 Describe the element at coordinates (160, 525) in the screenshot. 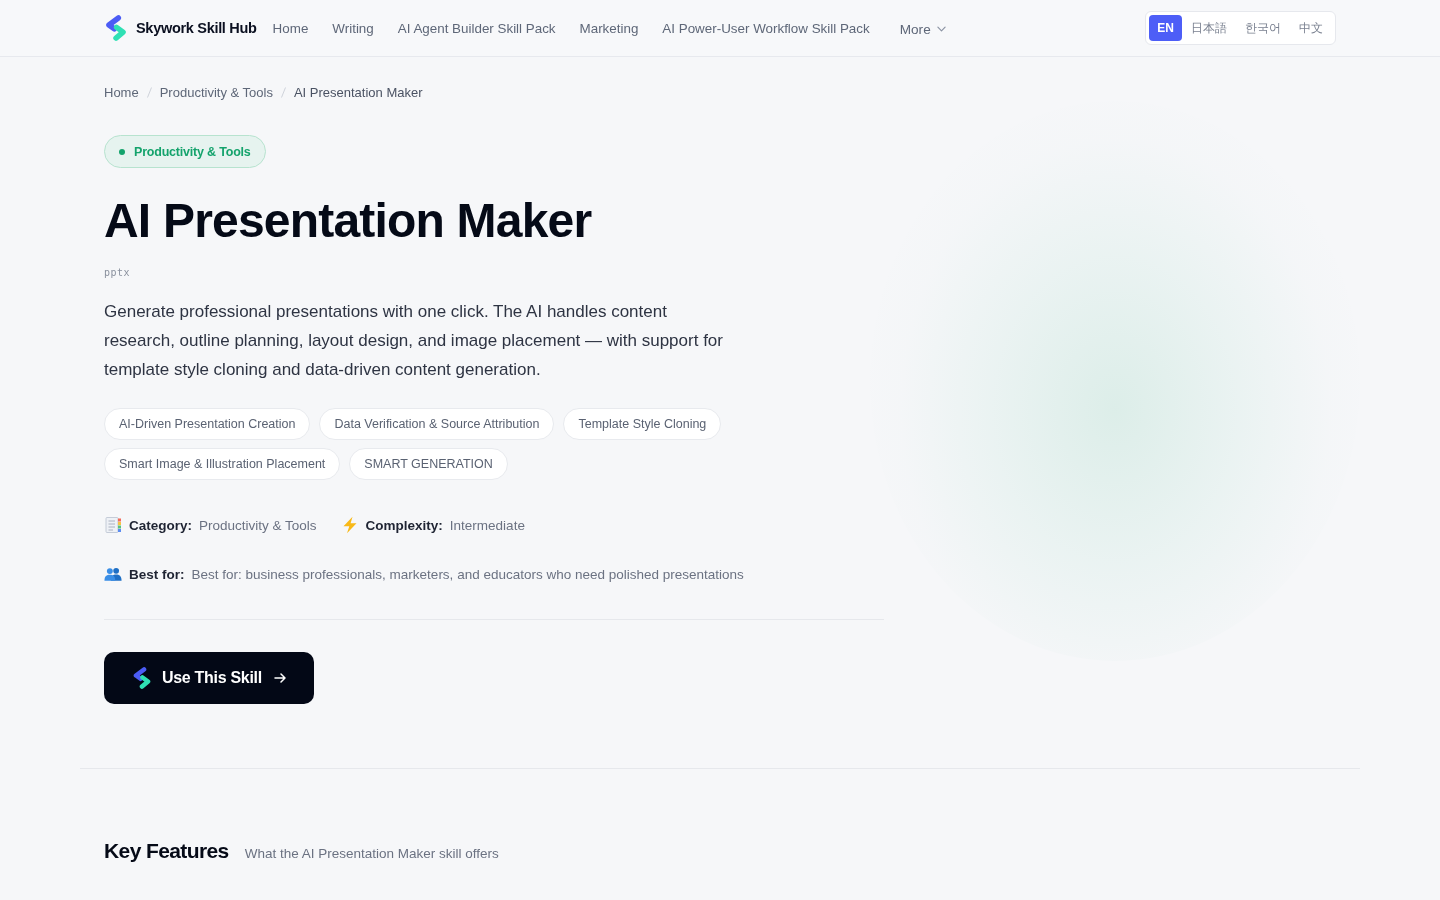

I see `meta-label: Category:` at that location.